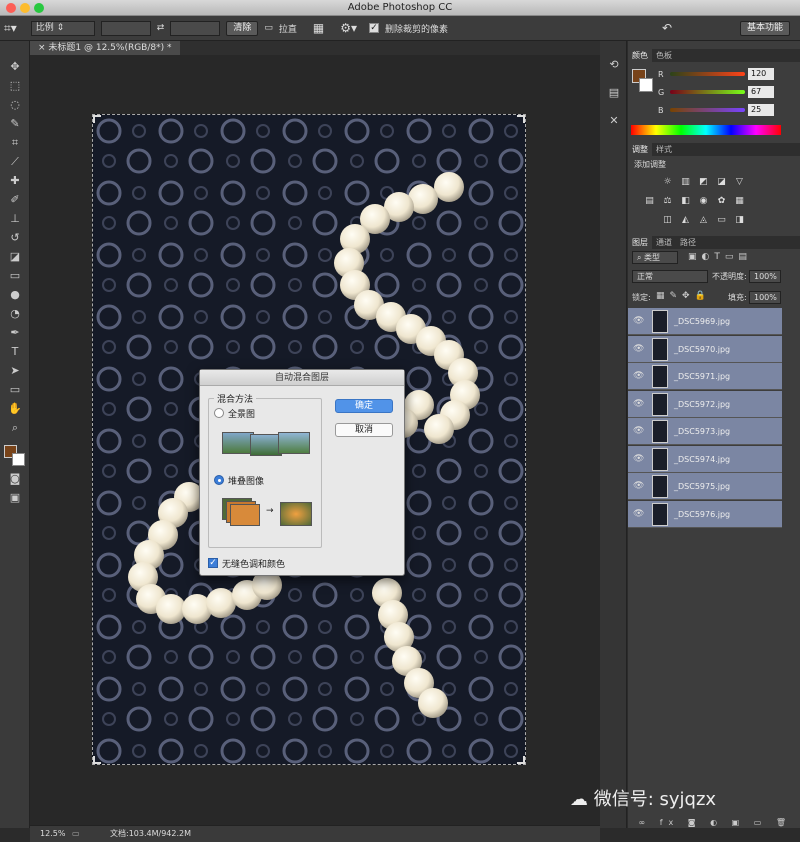  I want to click on curves-icon: ◩, so click(703, 182).